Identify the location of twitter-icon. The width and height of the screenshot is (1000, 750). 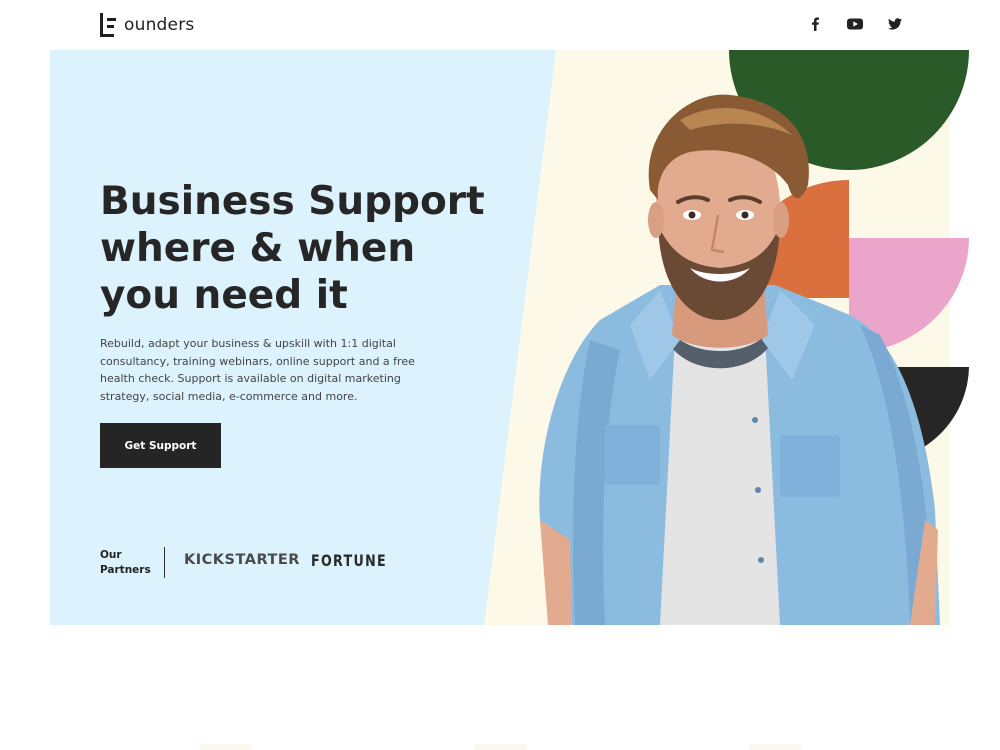
(895, 24).